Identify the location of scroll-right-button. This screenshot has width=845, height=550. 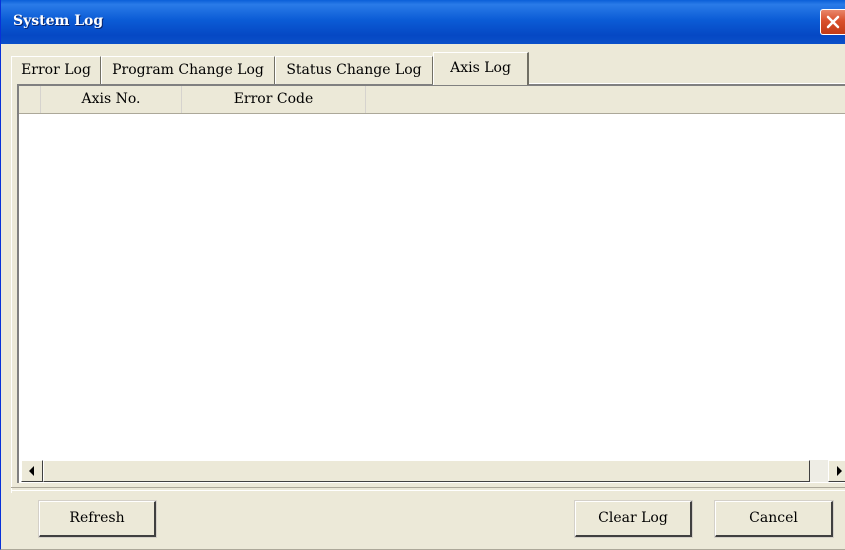
(836, 471).